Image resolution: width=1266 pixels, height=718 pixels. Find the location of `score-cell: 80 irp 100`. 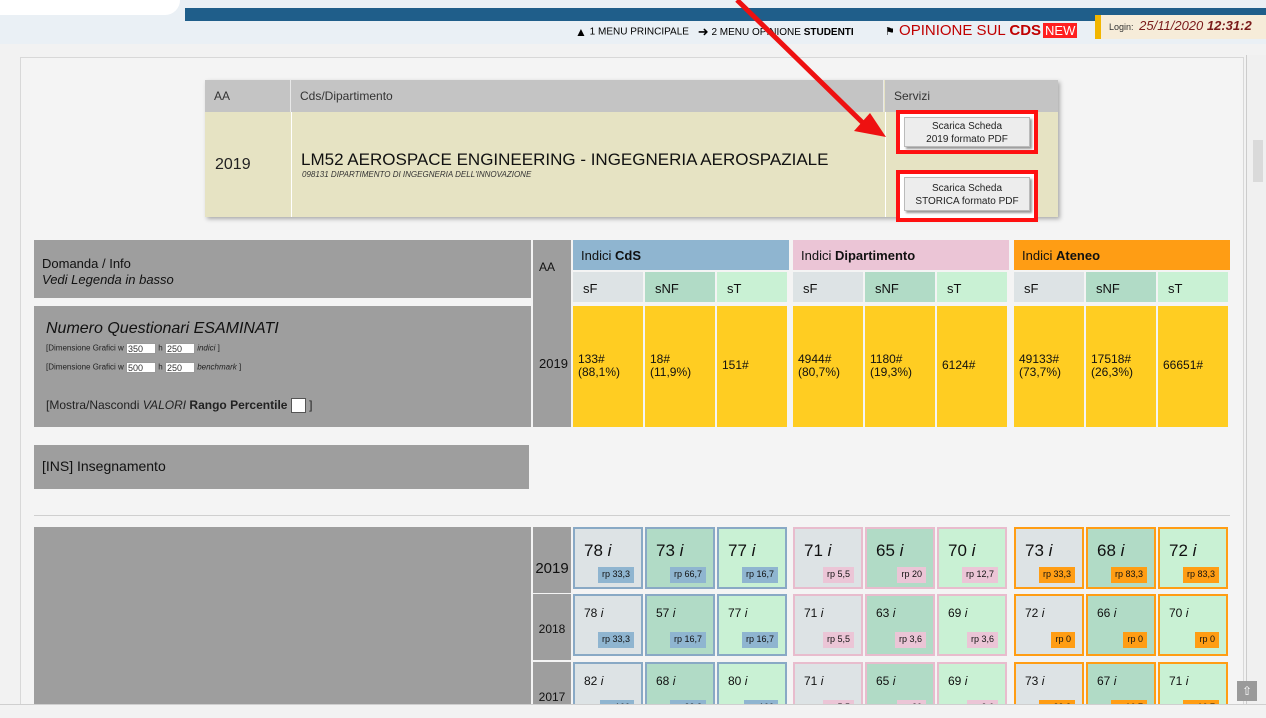

score-cell: 80 irp 100 is located at coordinates (752, 689).